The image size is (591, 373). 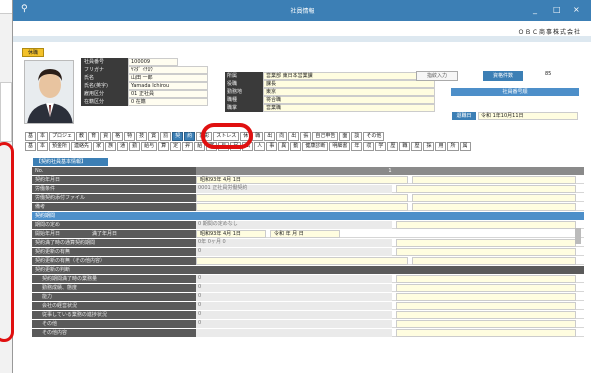 I want to click on tab-item: その他, so click(x=374, y=136).